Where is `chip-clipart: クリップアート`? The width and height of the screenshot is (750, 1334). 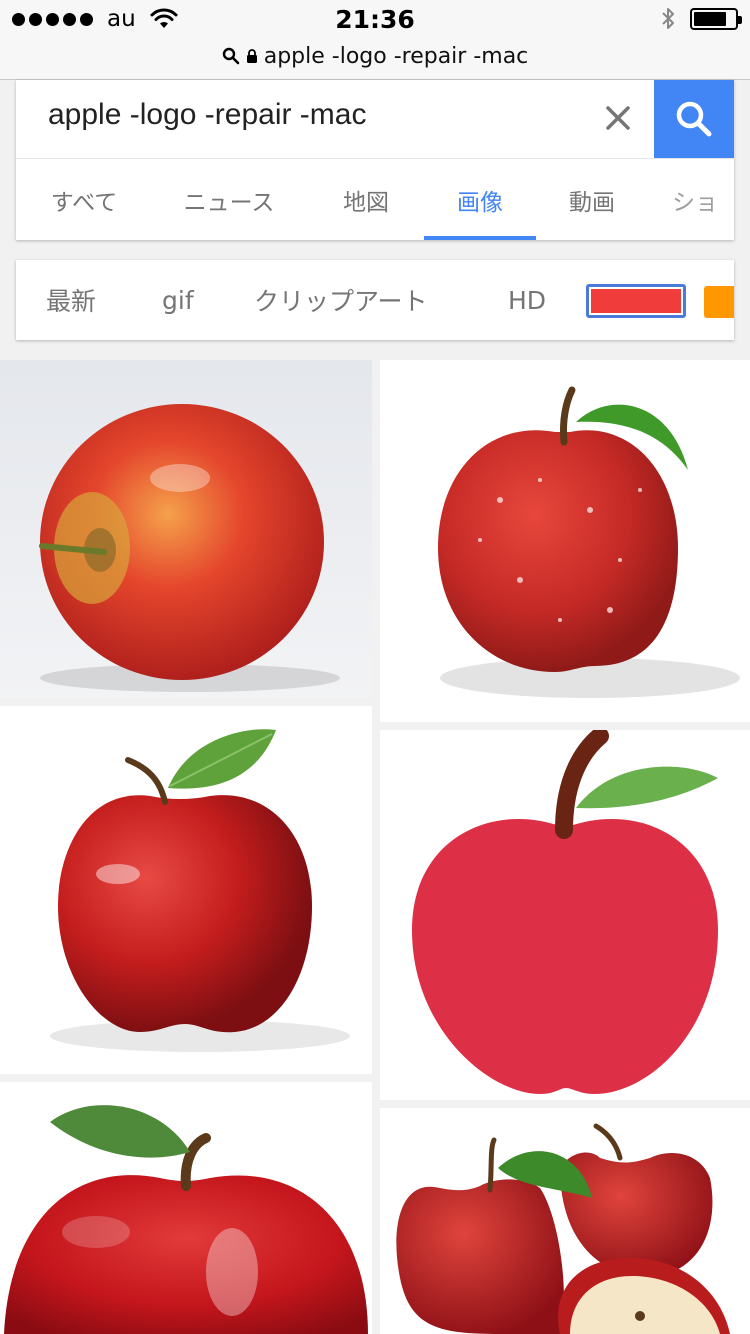
chip-clipart: クリップアート is located at coordinates (341, 300).